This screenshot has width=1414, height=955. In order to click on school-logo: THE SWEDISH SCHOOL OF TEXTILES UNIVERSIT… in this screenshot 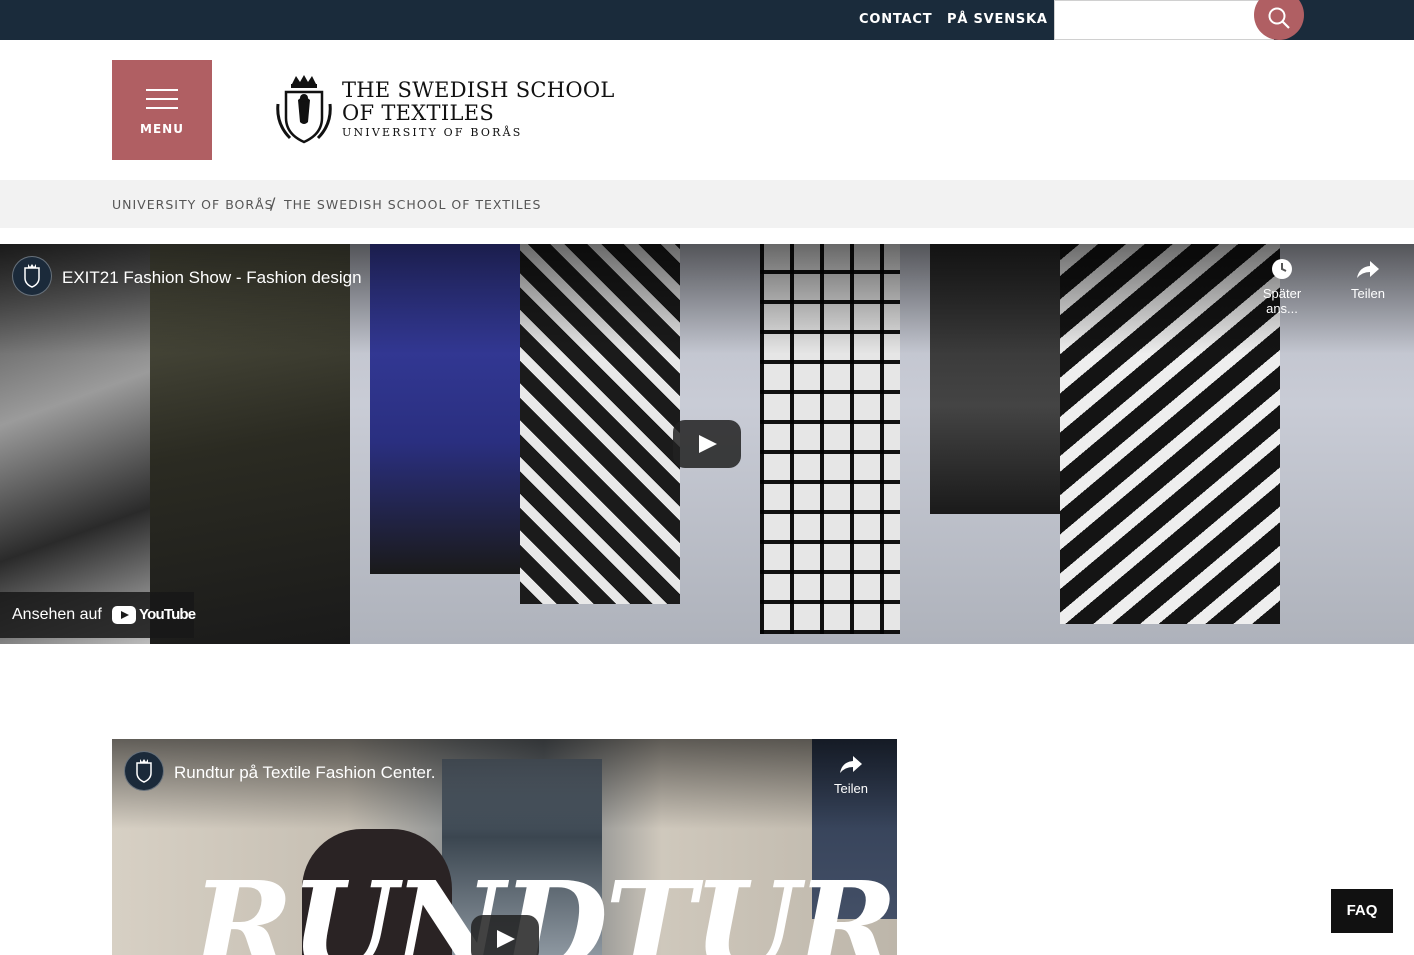, I will do `click(444, 110)`.